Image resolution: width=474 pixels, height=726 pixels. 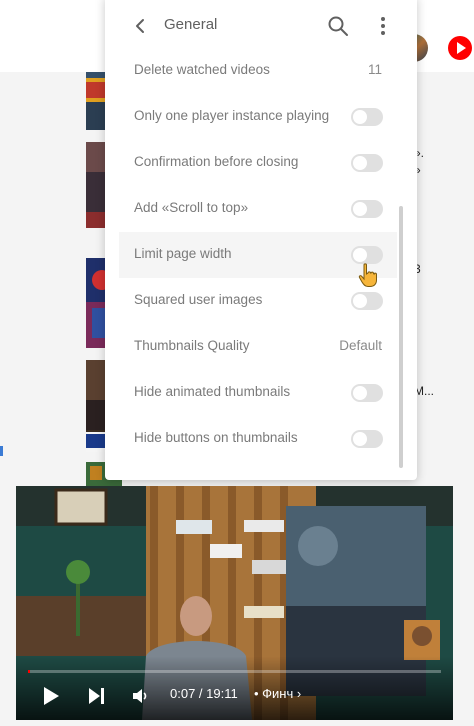 I want to click on setting-label: Hide buttons on thumbnails, so click(x=216, y=437).